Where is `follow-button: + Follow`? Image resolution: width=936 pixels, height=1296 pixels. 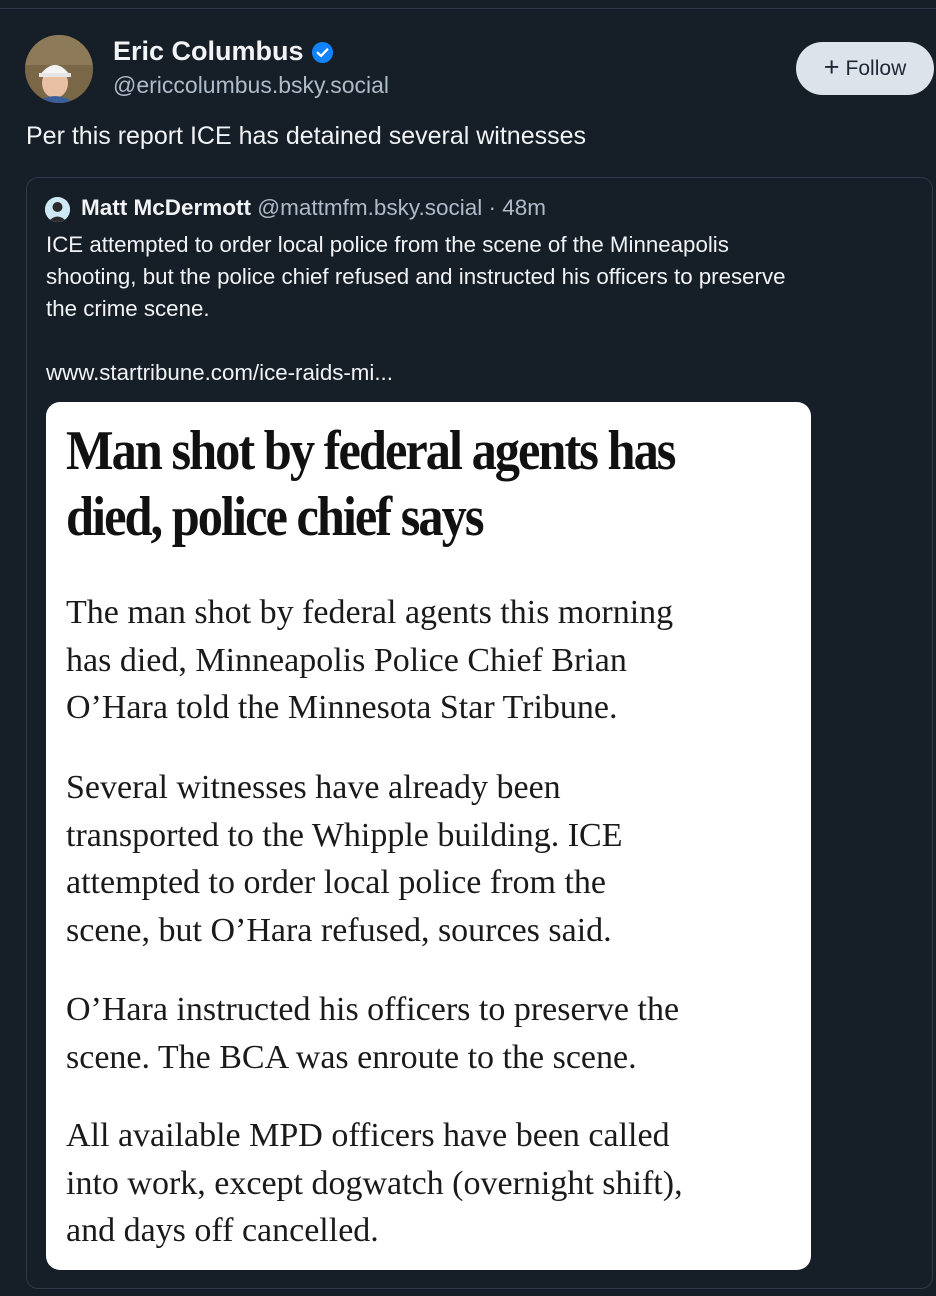
follow-button: + Follow is located at coordinates (865, 68).